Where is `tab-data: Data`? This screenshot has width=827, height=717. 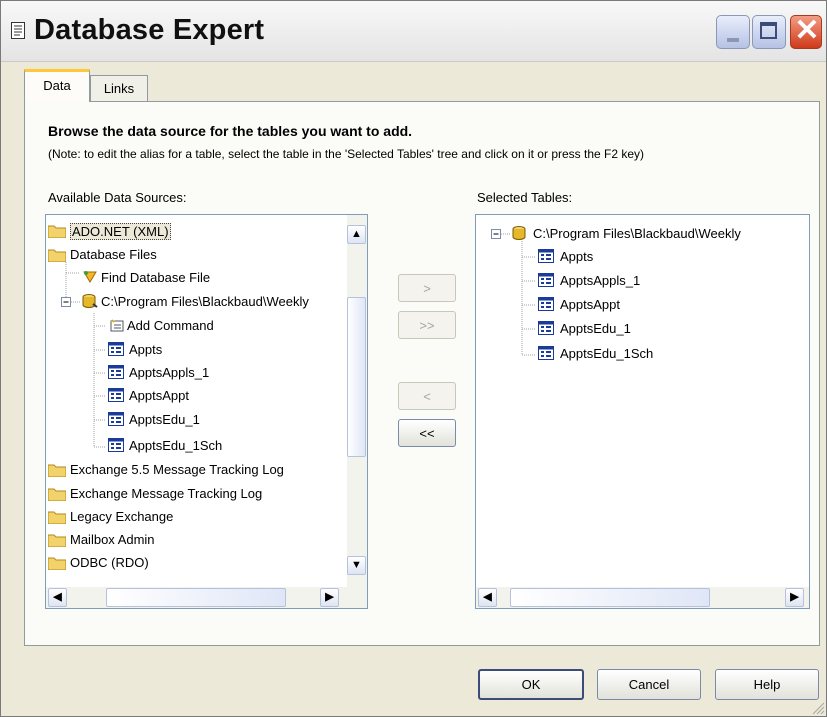 tab-data: Data is located at coordinates (57, 85).